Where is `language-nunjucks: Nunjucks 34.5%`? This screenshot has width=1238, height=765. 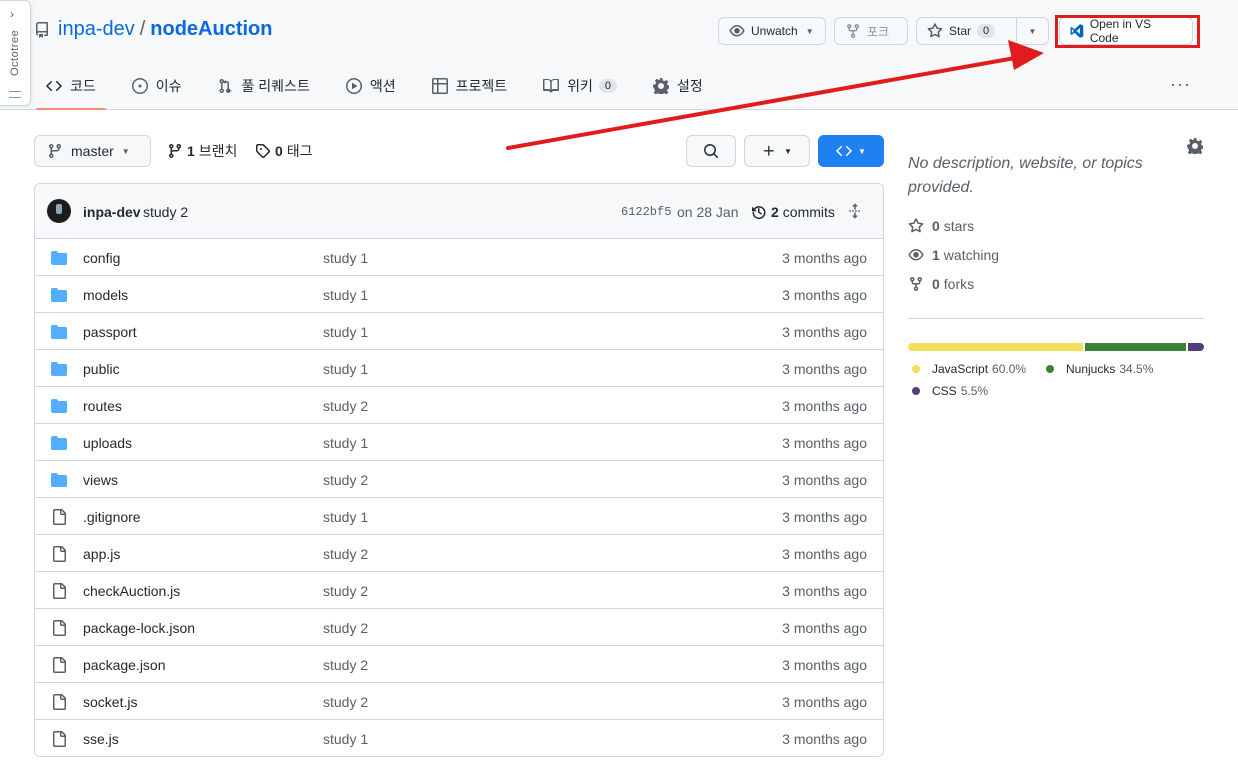
language-nunjucks: Nunjucks 34.5% is located at coordinates (1099, 369).